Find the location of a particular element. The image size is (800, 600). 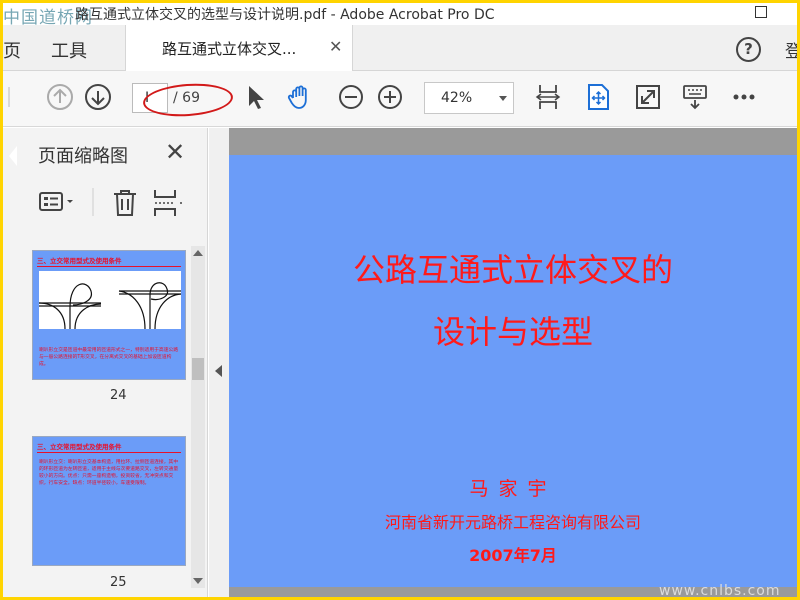

thumbnail-scrollbar is located at coordinates (198, 417).